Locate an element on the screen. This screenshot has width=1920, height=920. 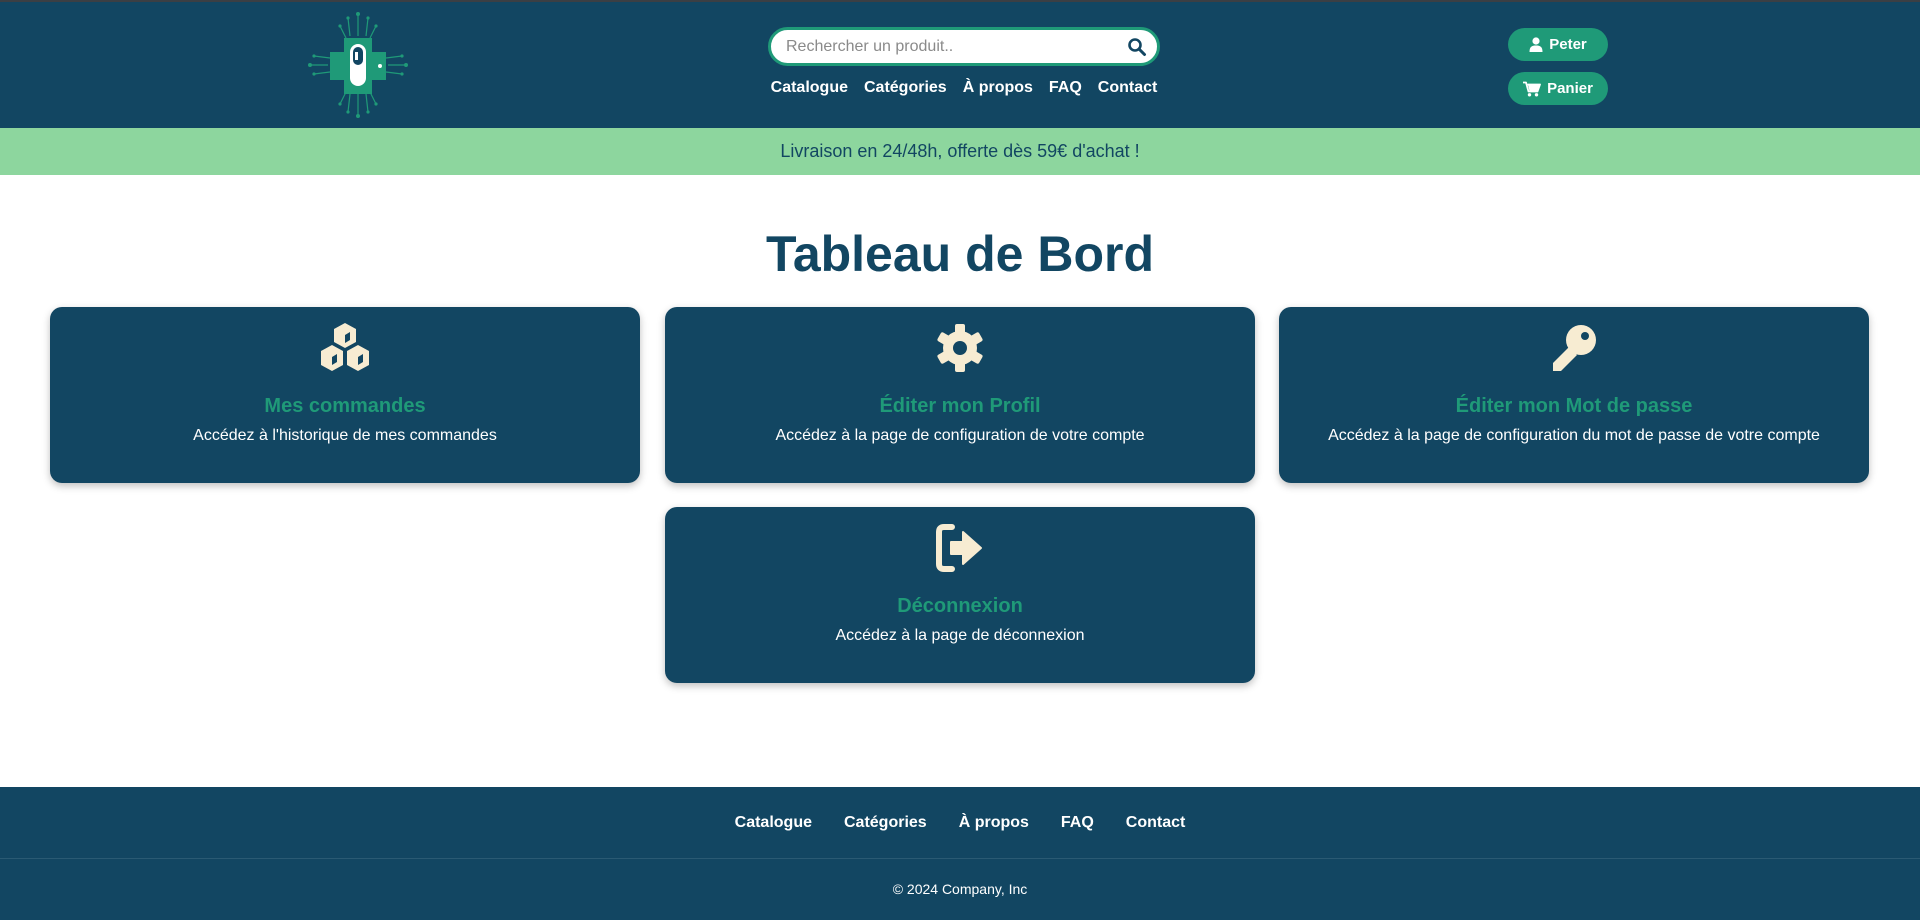
key-icon is located at coordinates (1574, 348).